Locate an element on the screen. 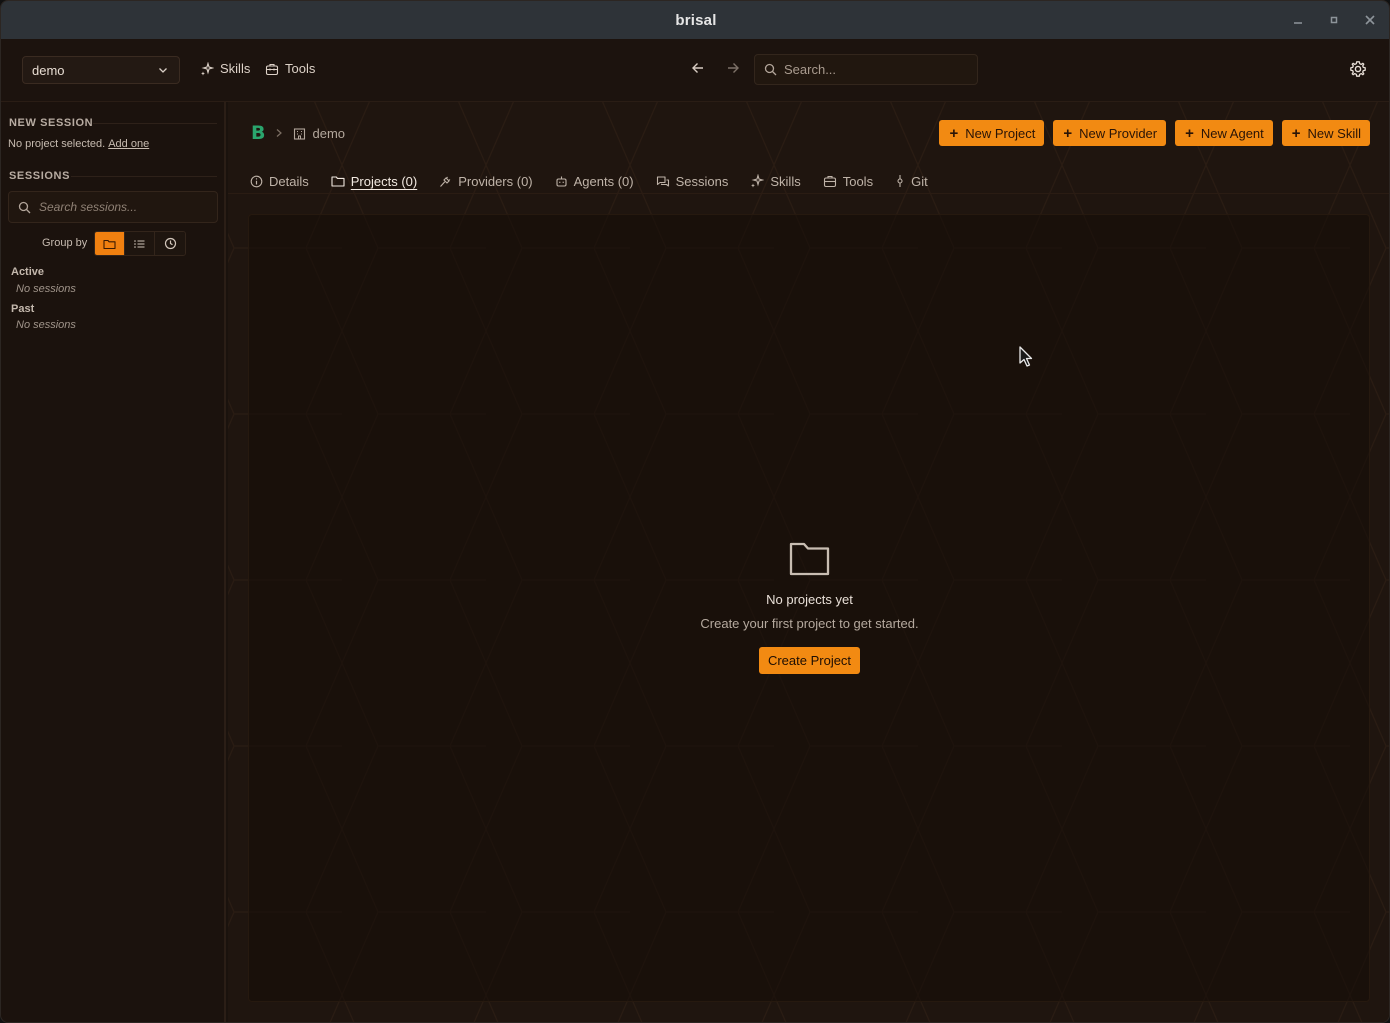  chevron-right-icon is located at coordinates (279, 133).